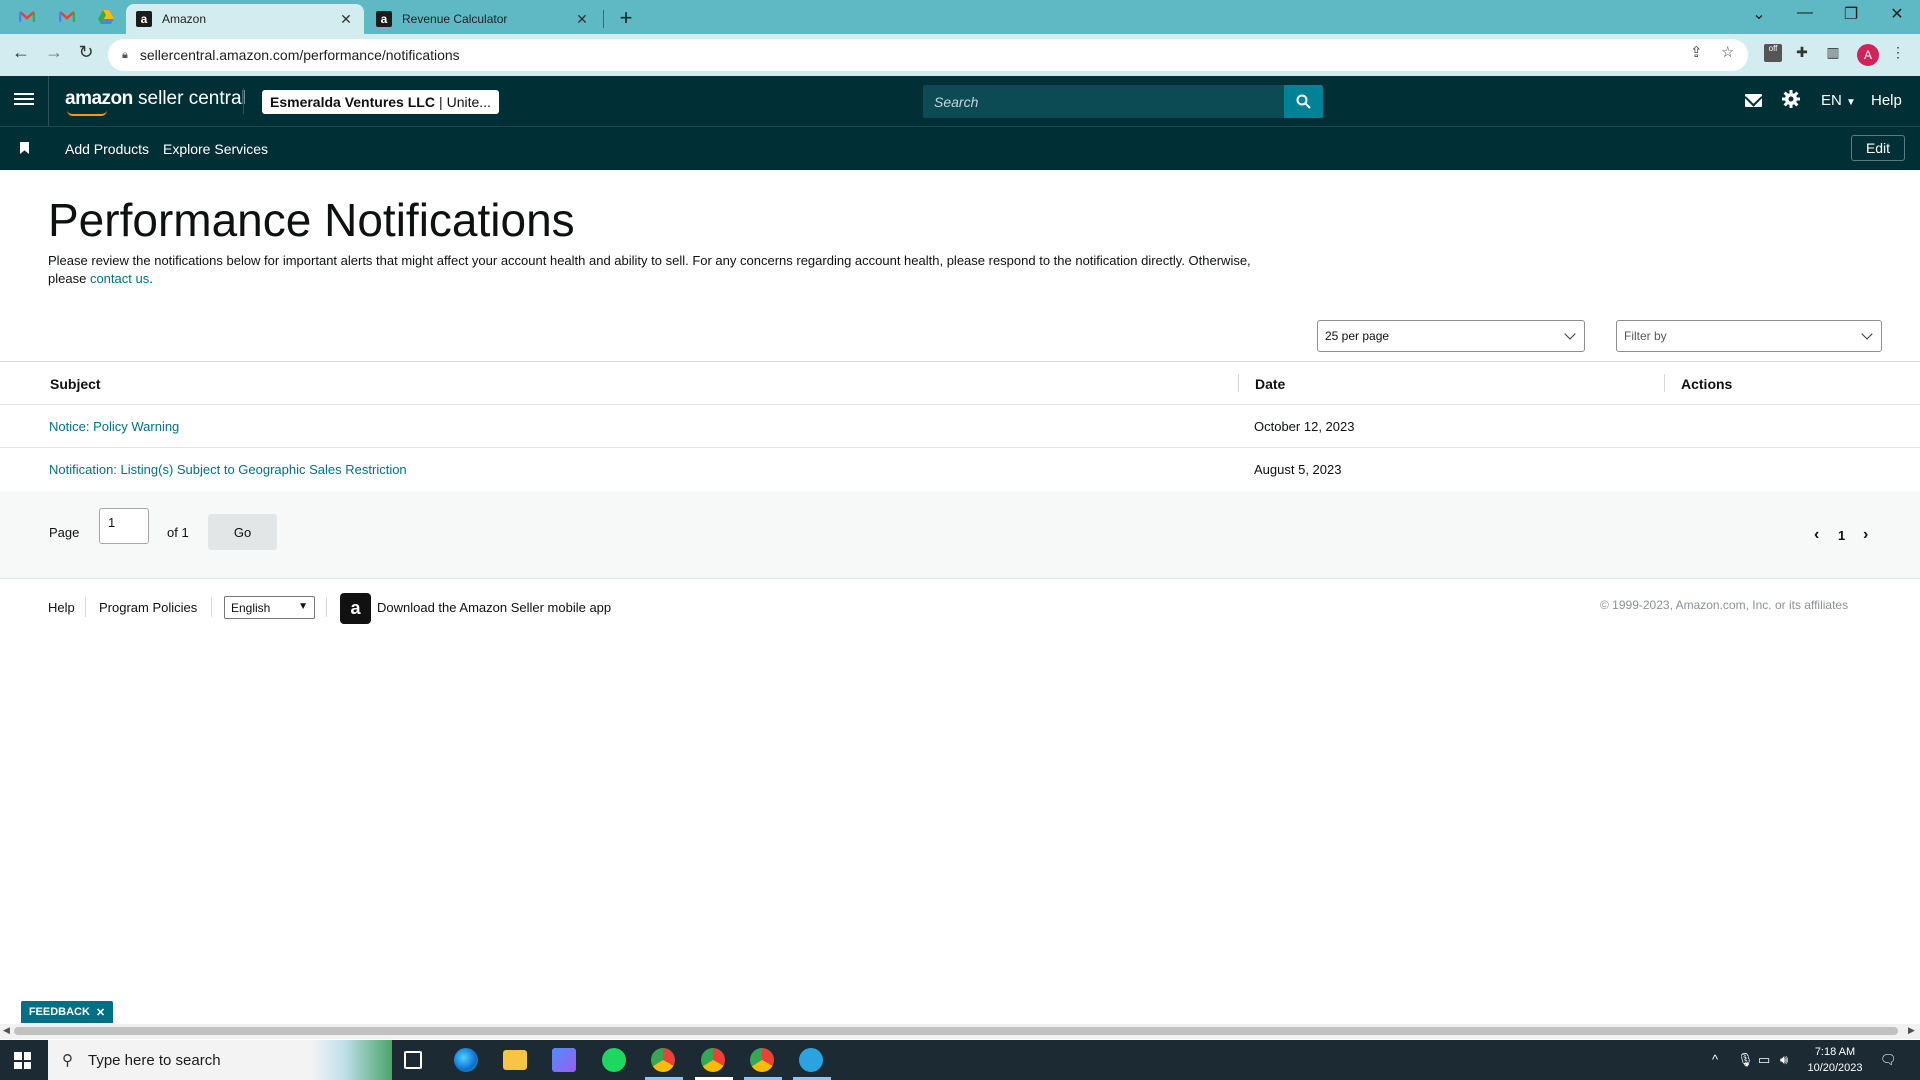  Describe the element at coordinates (6, 1030) in the screenshot. I see `scroll-left-icon: ◀` at that location.